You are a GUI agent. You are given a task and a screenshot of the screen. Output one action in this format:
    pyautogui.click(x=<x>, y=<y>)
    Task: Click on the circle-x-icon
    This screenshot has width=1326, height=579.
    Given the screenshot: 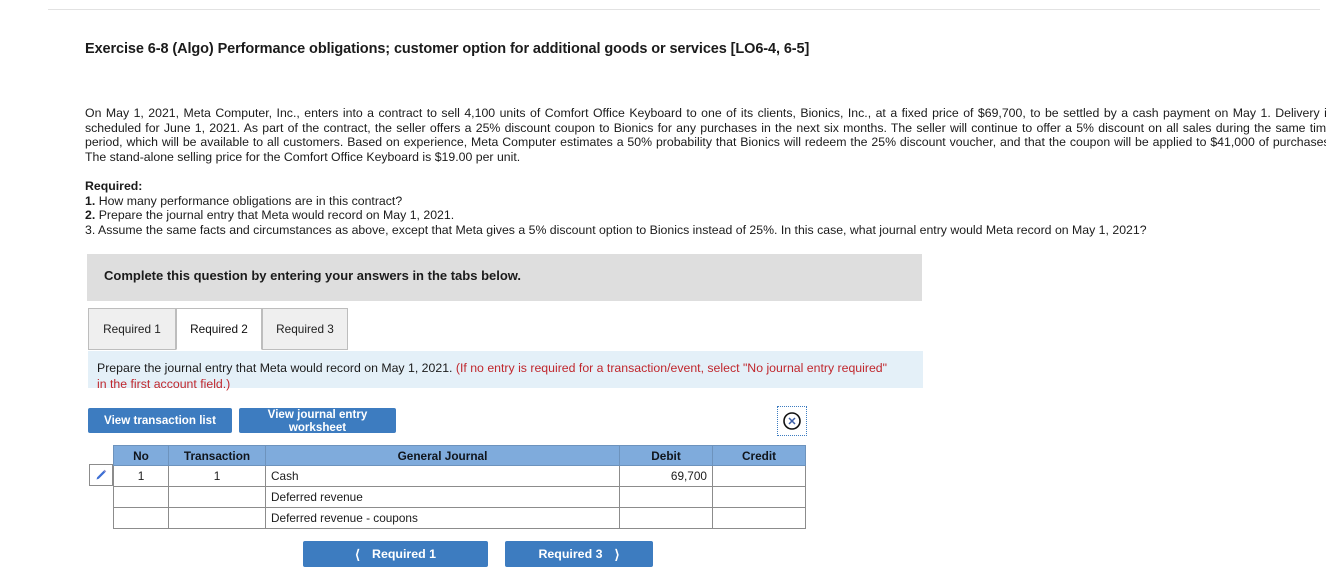 What is the action you would take?
    pyautogui.click(x=792, y=421)
    